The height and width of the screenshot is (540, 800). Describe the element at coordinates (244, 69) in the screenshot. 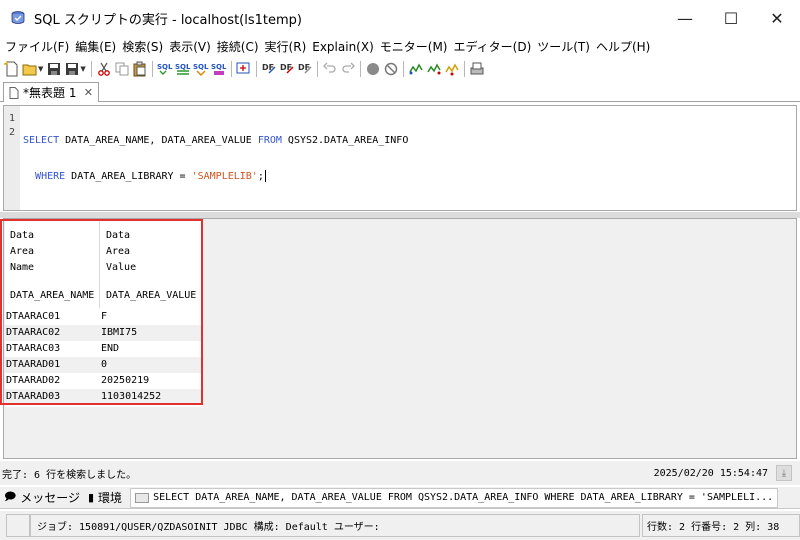

I see `visual-explain-icon` at that location.